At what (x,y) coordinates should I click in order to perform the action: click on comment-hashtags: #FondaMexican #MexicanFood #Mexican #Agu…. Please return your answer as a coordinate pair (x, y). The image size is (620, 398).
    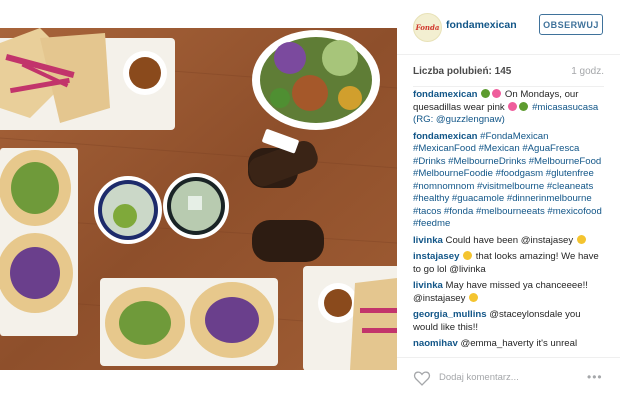
    Looking at the image, I should click on (507, 180).